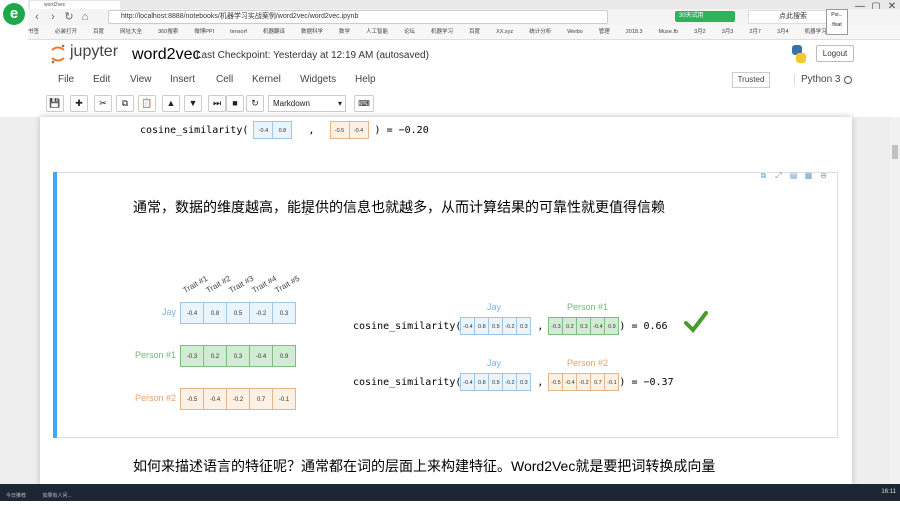 The image size is (900, 505). What do you see at coordinates (634, 32) in the screenshot?
I see `bookmark-item: 2018.3` at bounding box center [634, 32].